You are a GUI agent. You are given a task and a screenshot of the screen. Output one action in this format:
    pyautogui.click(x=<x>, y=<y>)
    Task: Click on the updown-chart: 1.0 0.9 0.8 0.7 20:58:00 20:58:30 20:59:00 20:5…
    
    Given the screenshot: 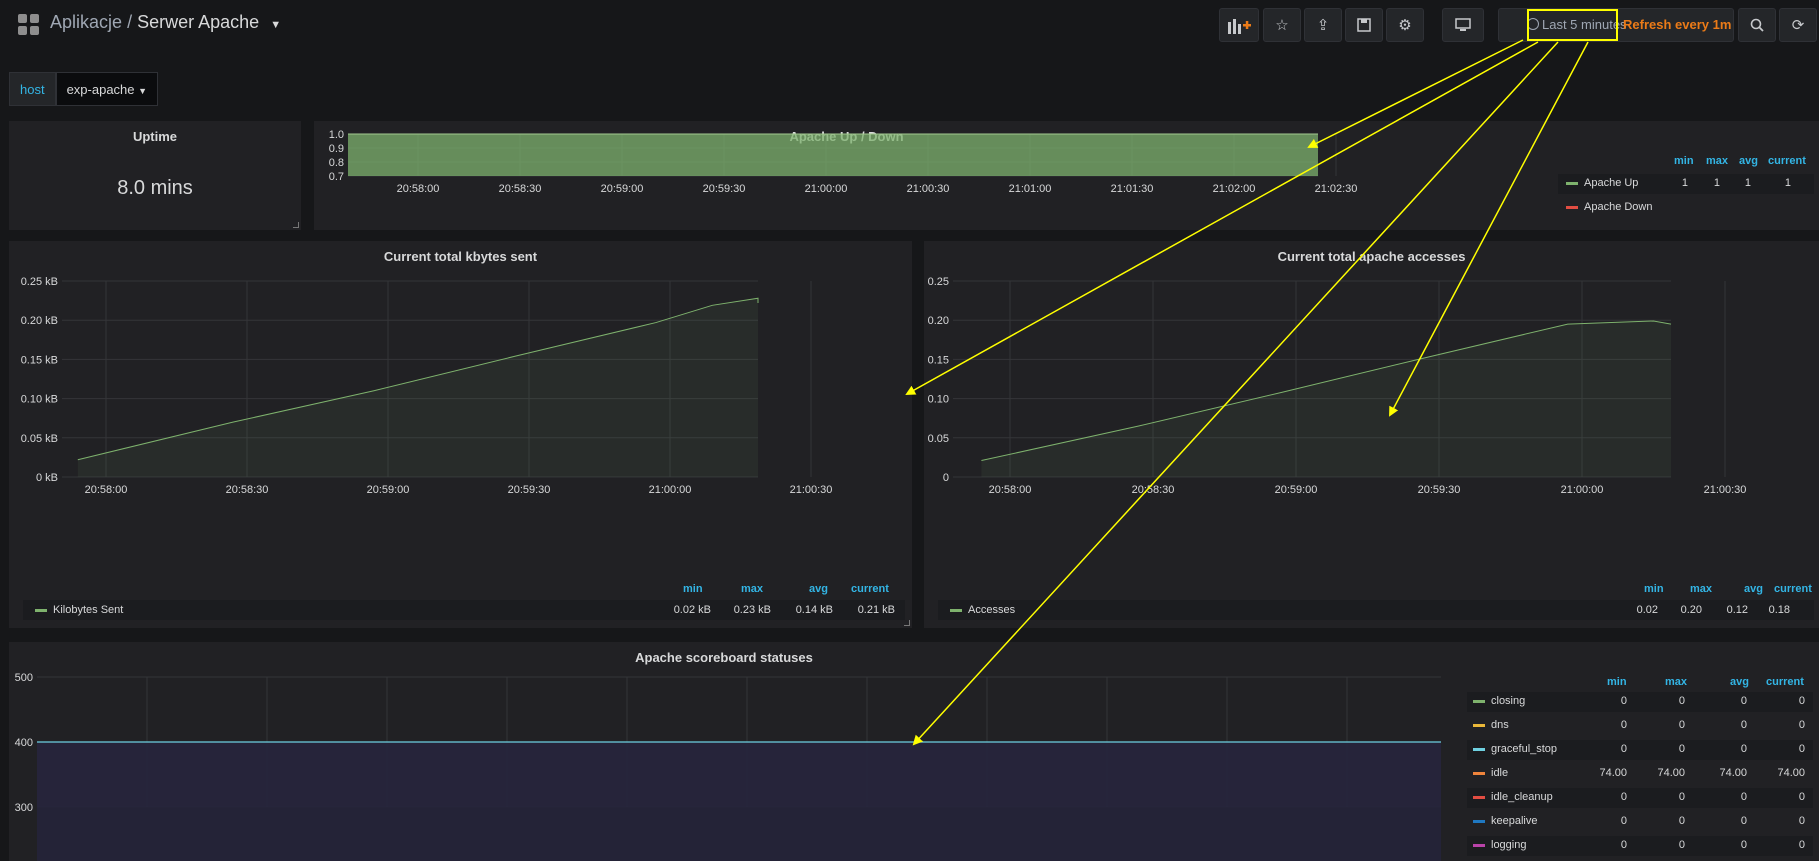 What is the action you would take?
    pyautogui.click(x=843, y=162)
    